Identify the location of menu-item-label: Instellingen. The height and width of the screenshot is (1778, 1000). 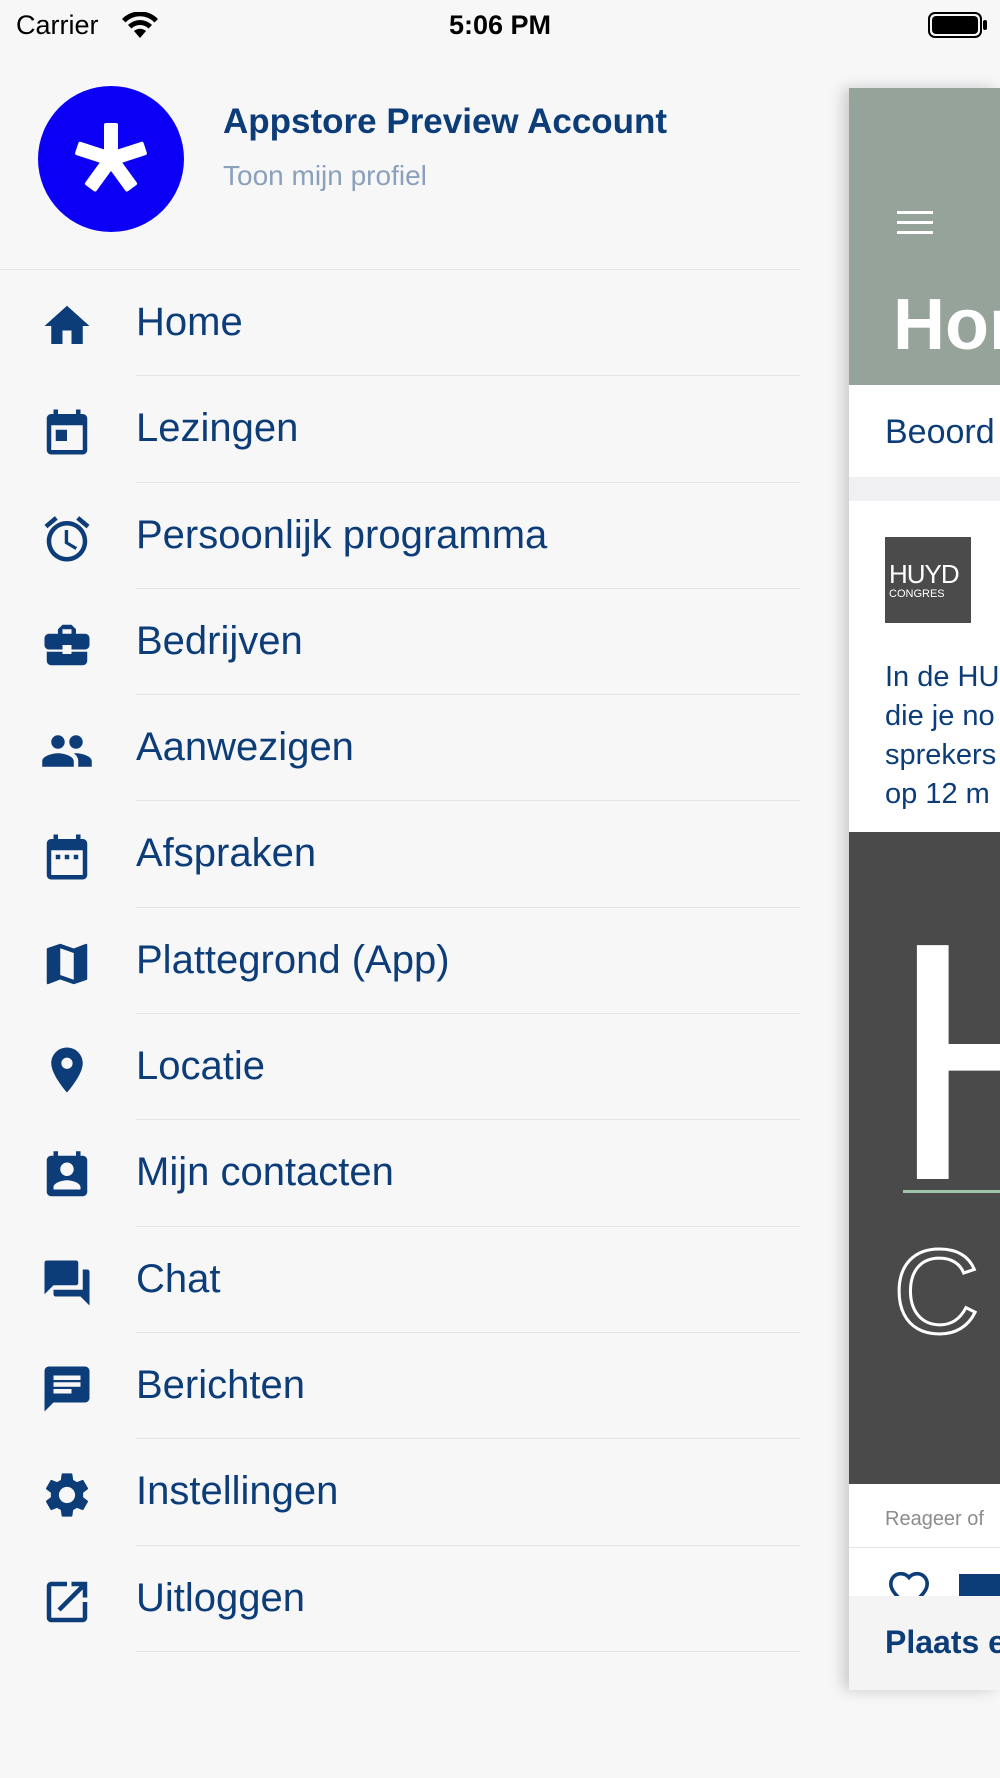
(237, 1491).